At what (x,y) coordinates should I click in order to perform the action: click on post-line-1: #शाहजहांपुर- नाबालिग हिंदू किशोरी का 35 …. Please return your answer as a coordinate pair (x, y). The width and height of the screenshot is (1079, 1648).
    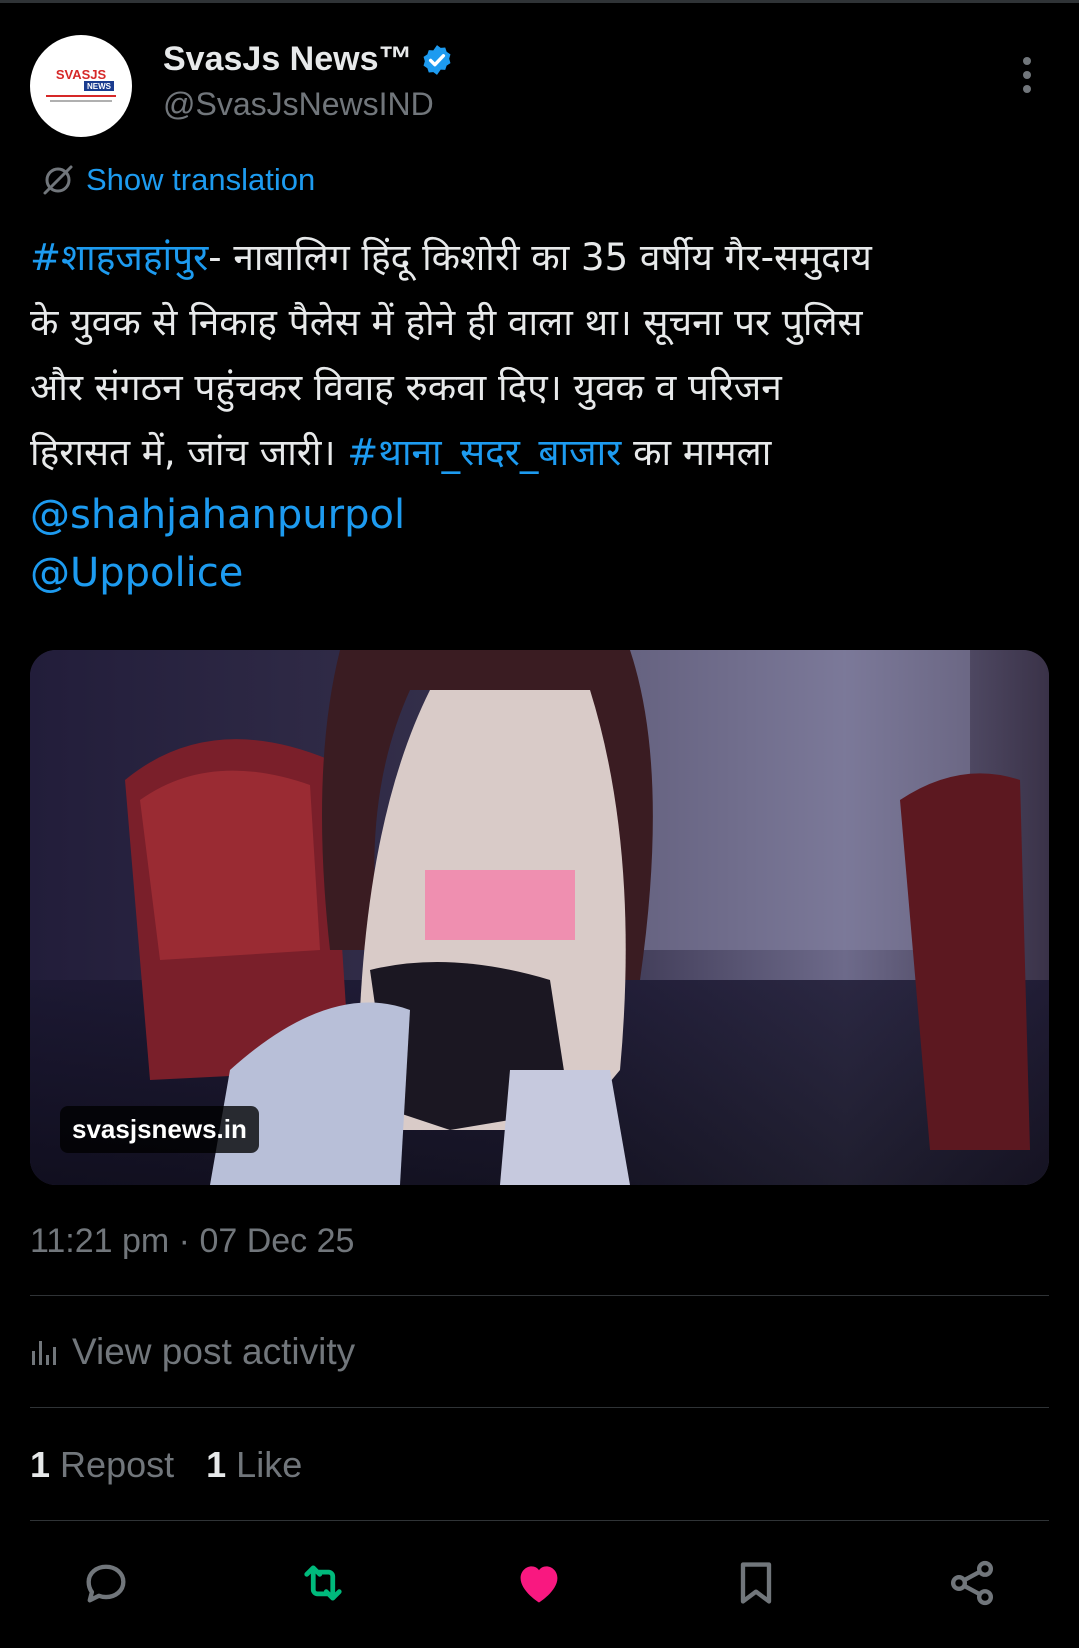
    Looking at the image, I should click on (535, 257).